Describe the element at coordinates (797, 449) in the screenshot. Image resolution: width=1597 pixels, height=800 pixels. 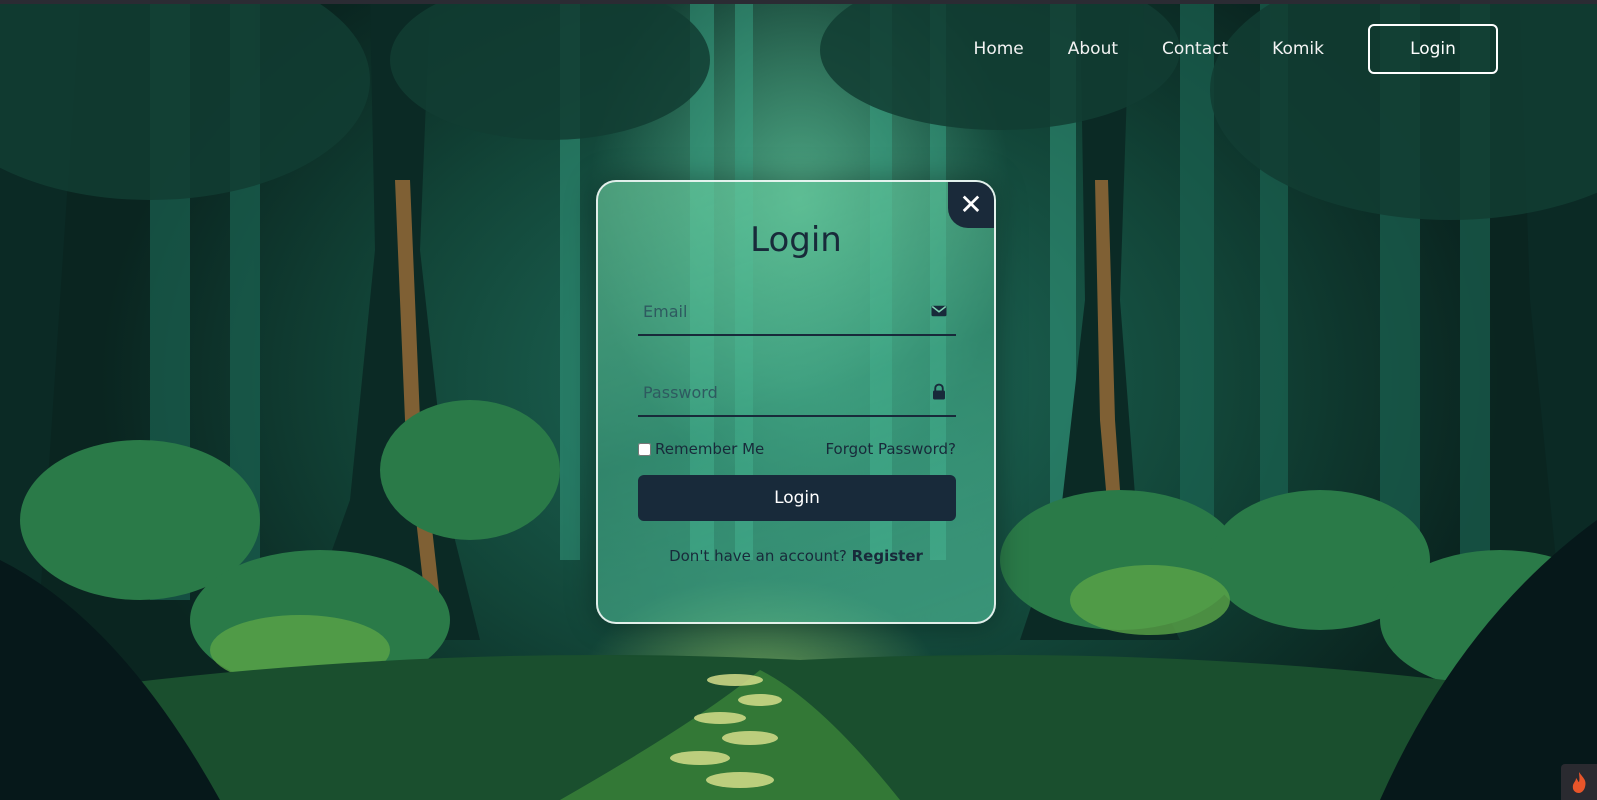
I see `remember-forgot-row: Remember Me Forgot Password?` at that location.